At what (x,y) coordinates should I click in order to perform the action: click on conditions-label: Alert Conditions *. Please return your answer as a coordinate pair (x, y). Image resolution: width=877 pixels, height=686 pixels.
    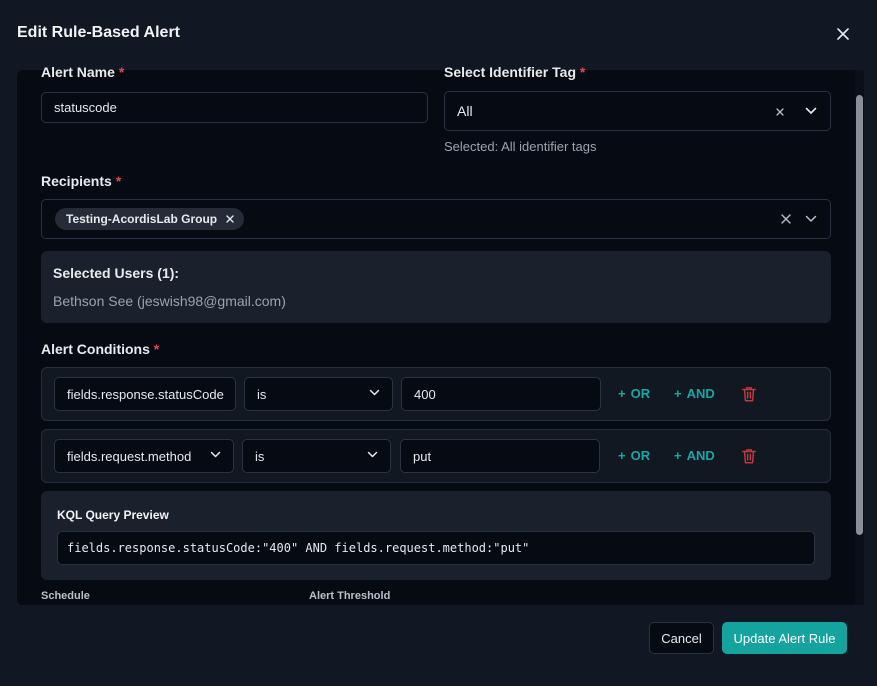
    Looking at the image, I should click on (100, 349).